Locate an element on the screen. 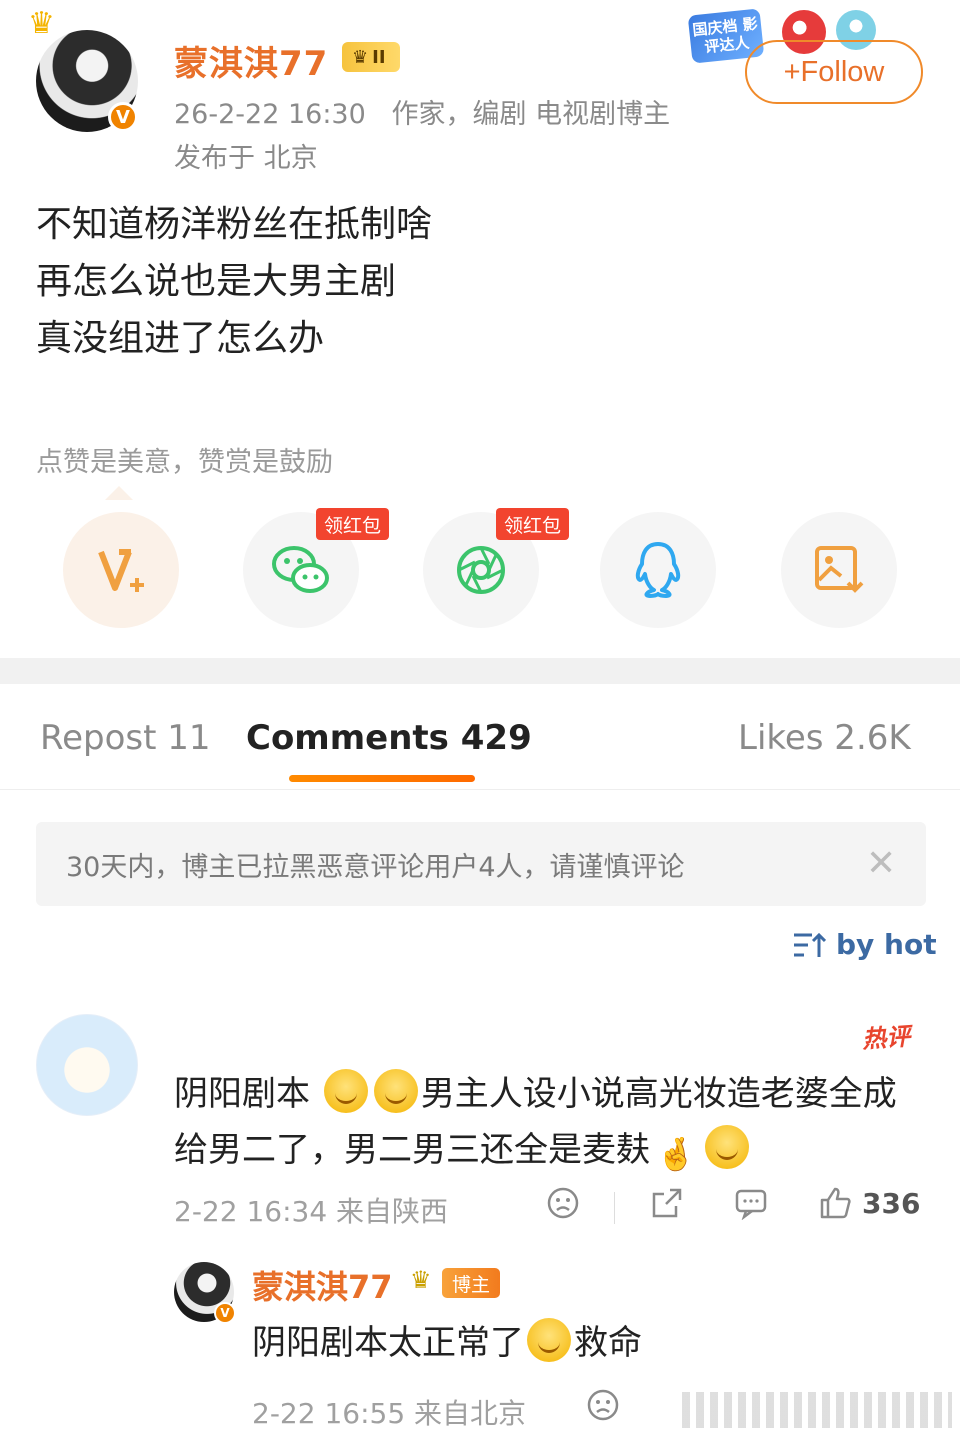  tip-pointer is located at coordinates (119, 493).